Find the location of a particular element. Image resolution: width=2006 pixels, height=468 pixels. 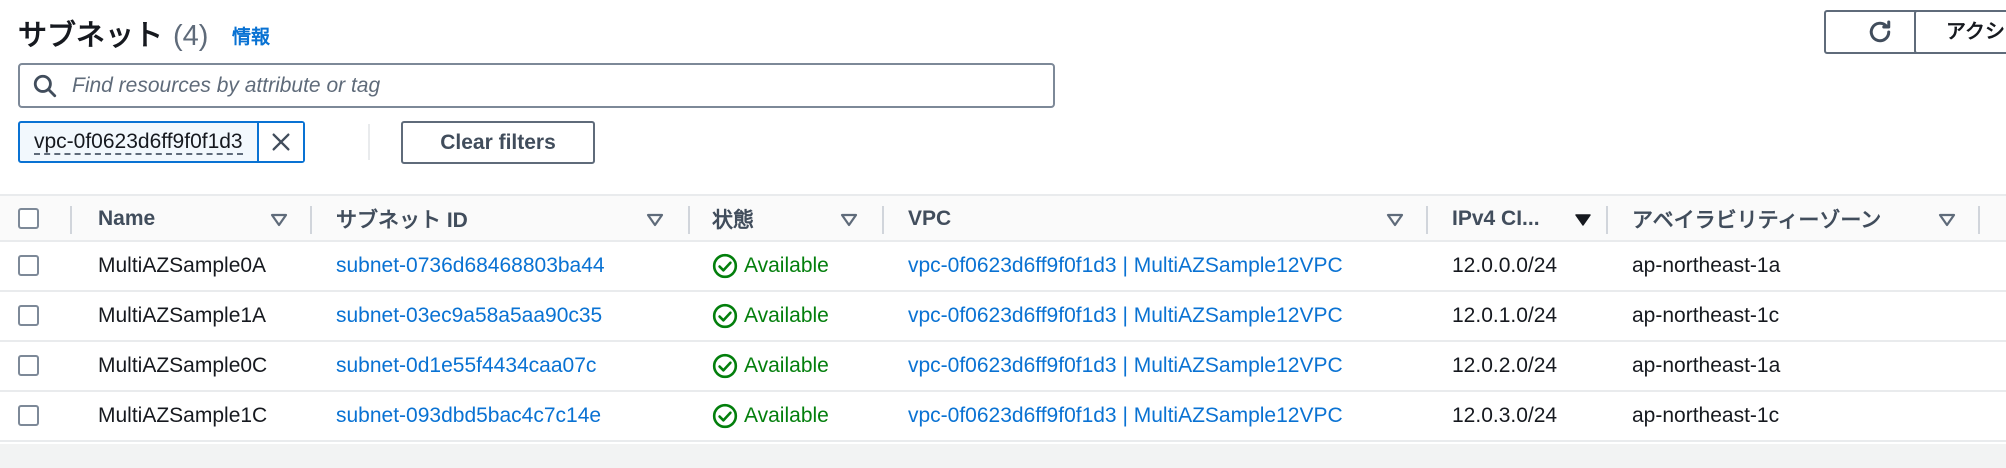

filter-token: vpc-0f0623d6ff9f0f1d3 is located at coordinates (161, 142).